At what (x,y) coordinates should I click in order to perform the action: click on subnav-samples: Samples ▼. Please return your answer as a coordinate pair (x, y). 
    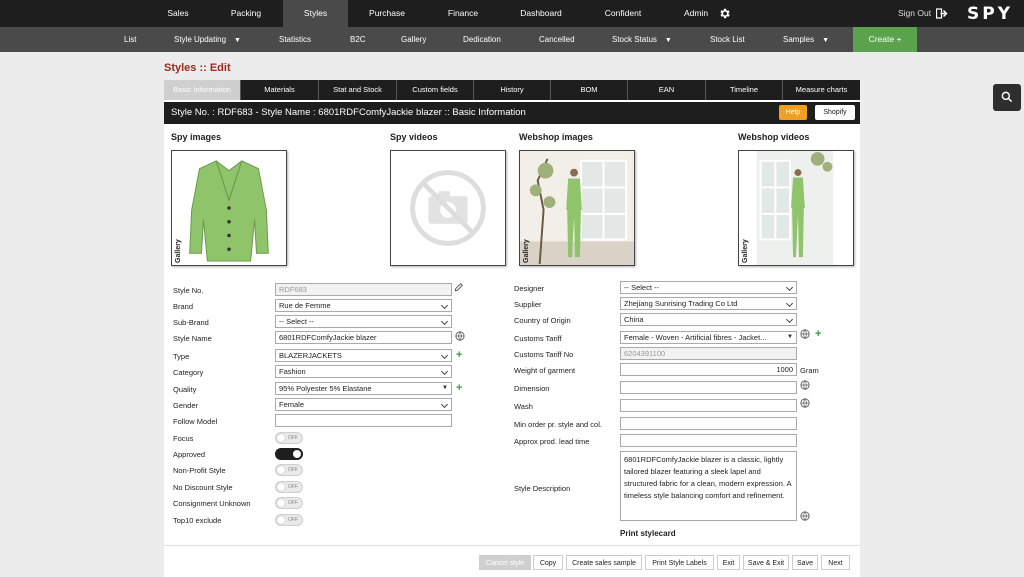
    Looking at the image, I should click on (806, 39).